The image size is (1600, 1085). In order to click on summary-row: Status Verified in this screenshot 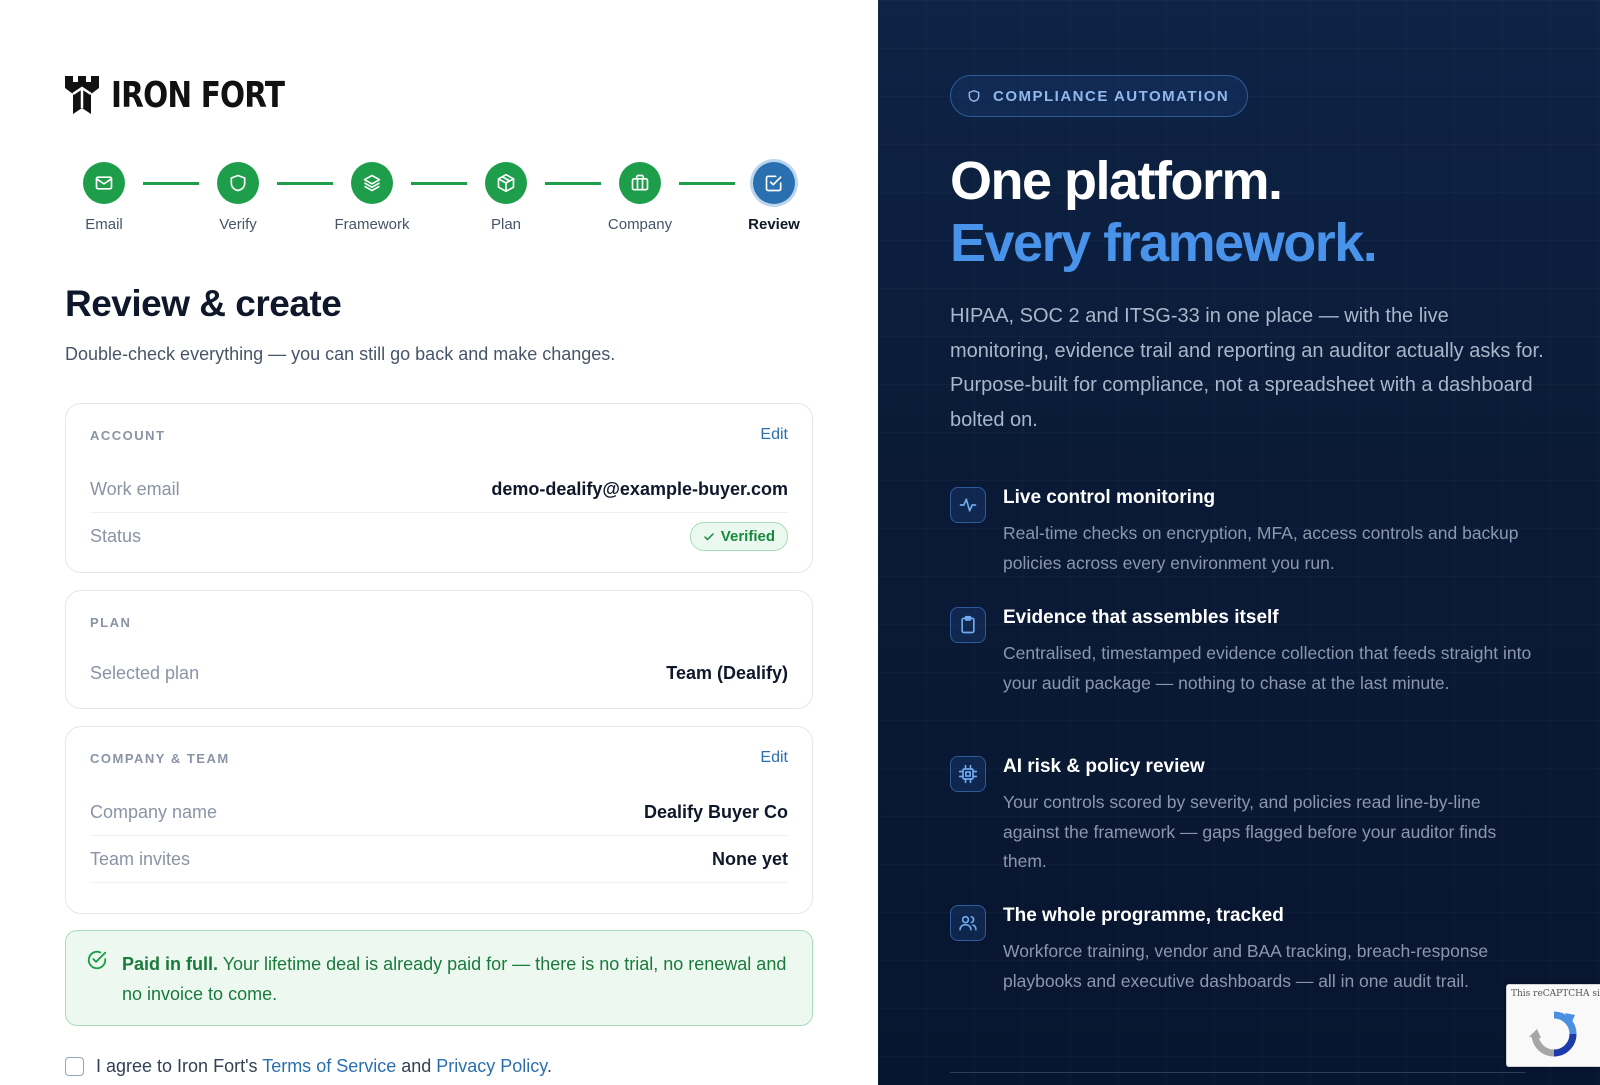, I will do `click(439, 536)`.